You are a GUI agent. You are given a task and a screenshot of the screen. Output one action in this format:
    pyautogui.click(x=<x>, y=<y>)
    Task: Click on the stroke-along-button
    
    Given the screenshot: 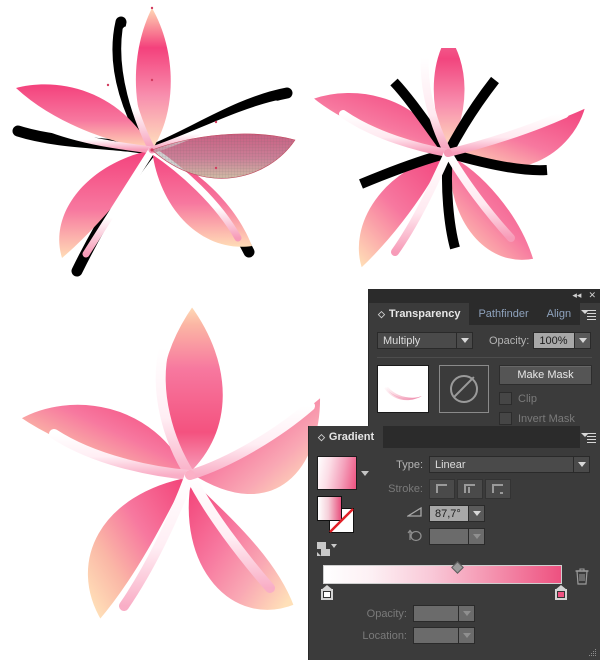 What is the action you would take?
    pyautogui.click(x=470, y=489)
    